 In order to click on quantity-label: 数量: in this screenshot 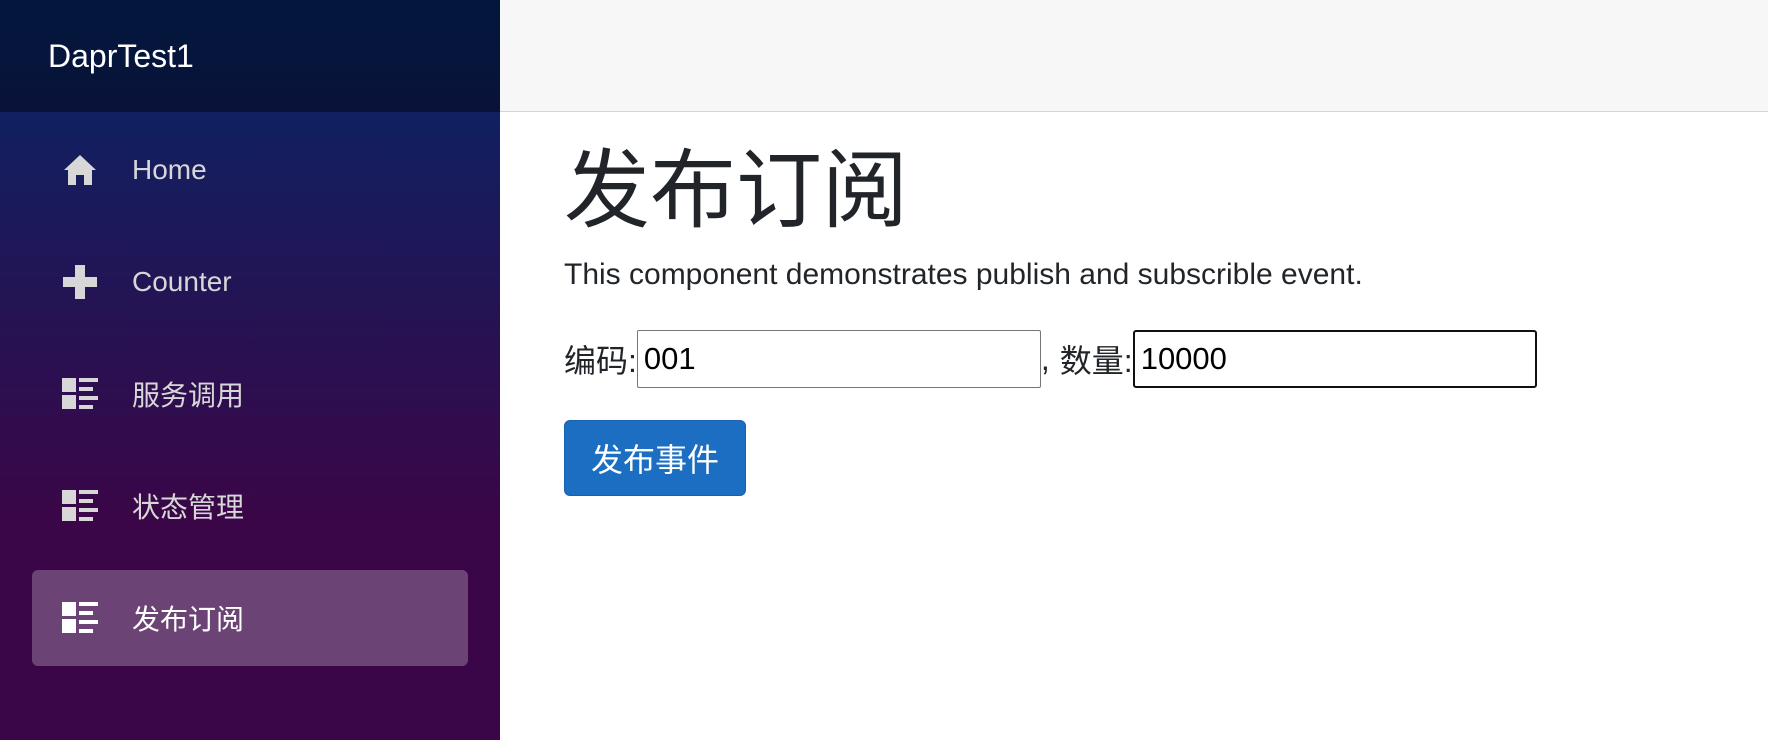, I will do `click(1096, 361)`.